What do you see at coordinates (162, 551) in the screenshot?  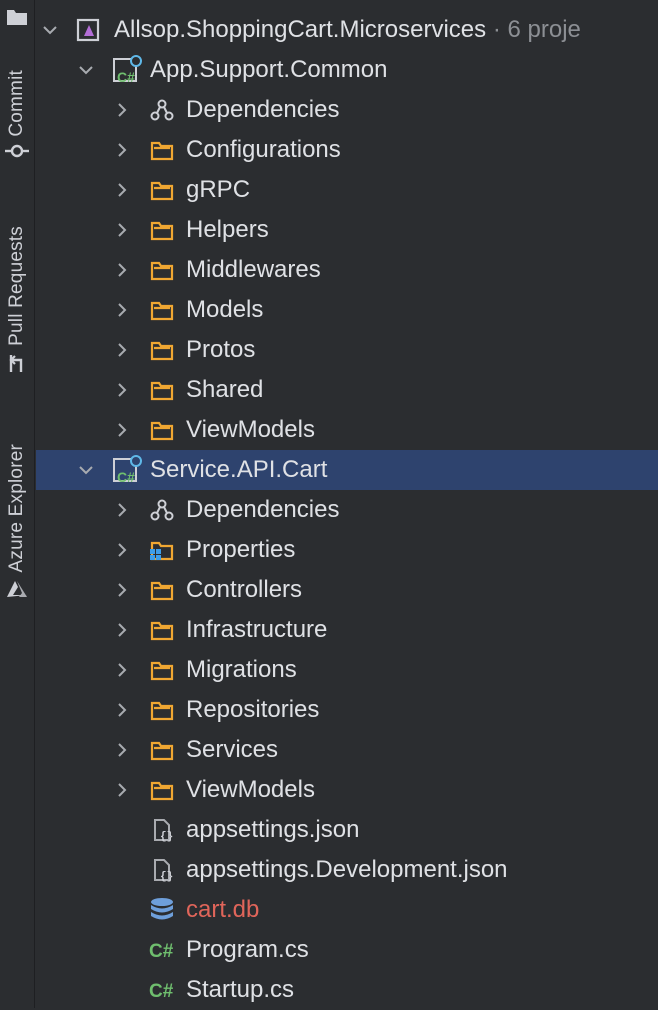 I see `properties-folder-icon` at bounding box center [162, 551].